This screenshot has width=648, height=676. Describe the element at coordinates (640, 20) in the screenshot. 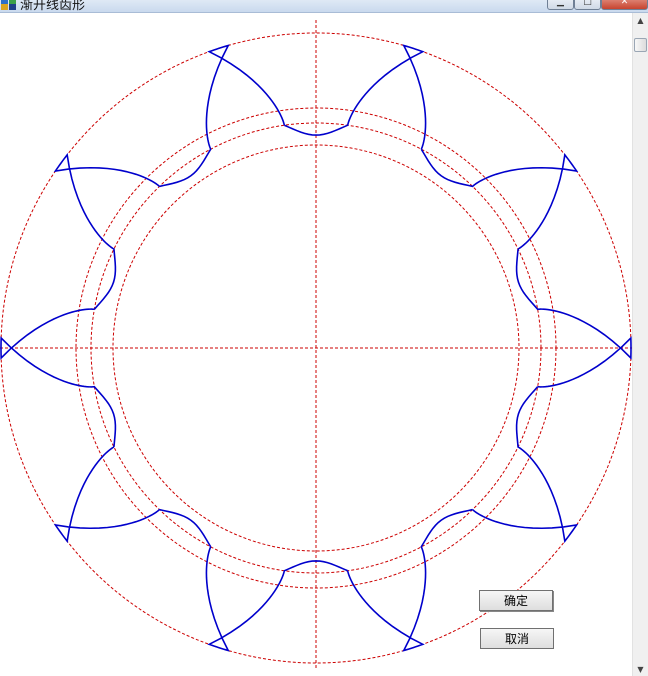

I see `scroll-up-icon: ▲` at that location.